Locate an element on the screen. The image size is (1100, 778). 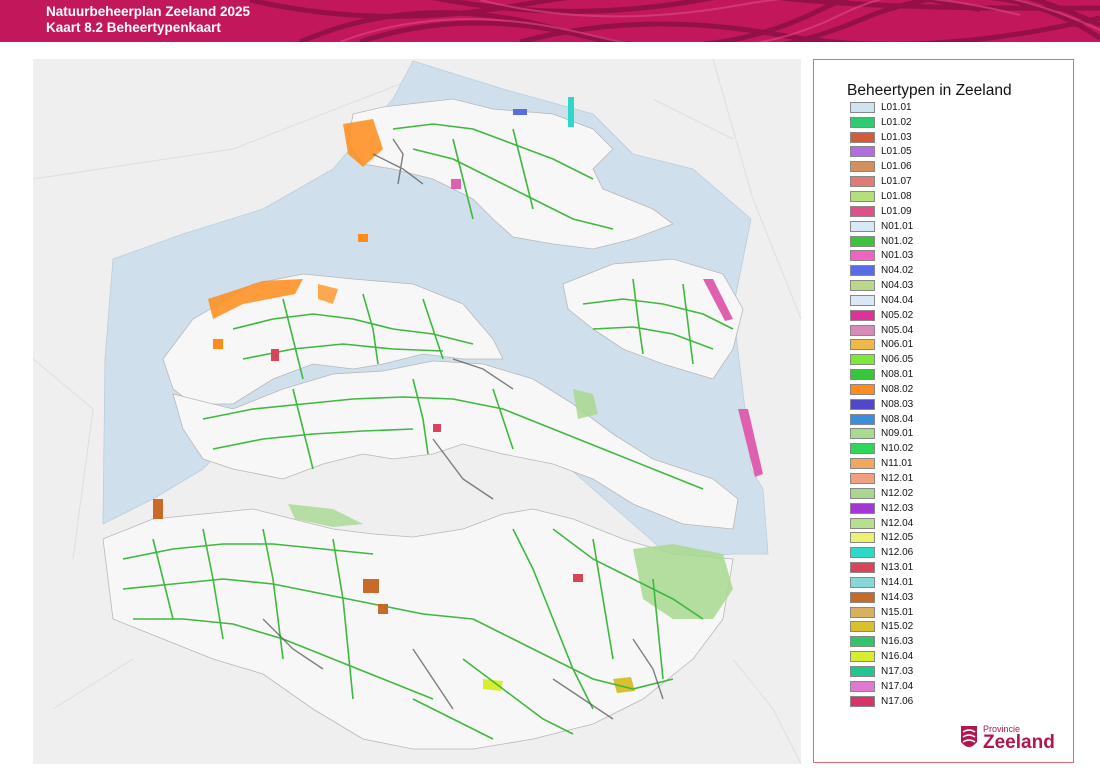
legend-code: N08.02 is located at coordinates (897, 389).